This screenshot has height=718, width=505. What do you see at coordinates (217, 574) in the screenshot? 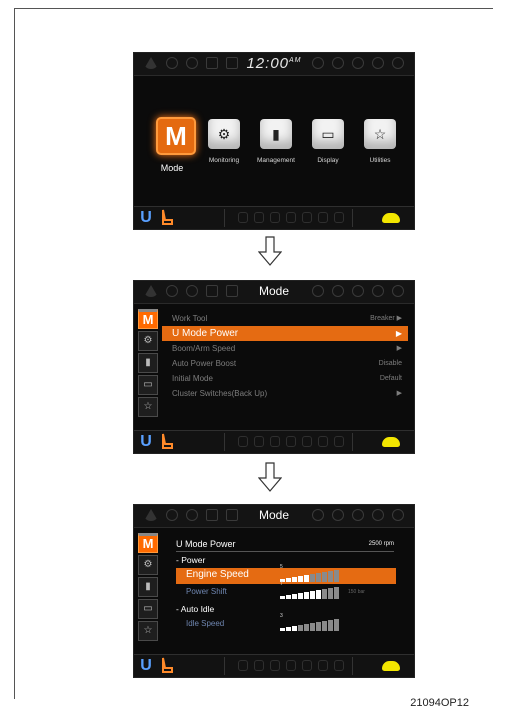
I see `engine-speed-label: Engine Speed` at bounding box center [217, 574].